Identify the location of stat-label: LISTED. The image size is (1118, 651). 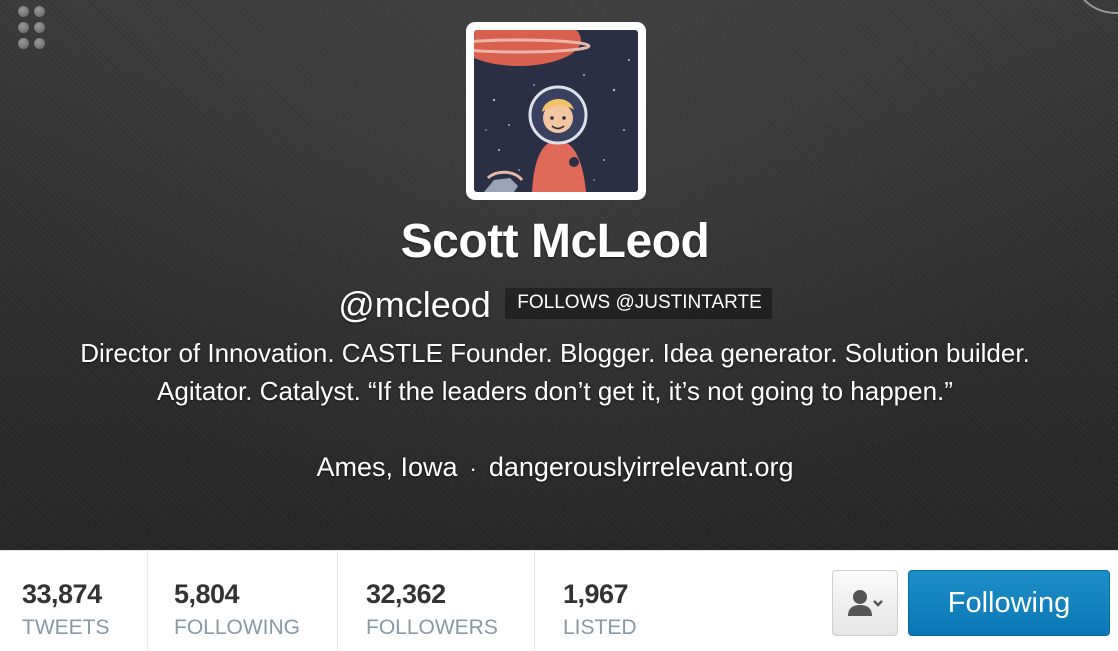
(600, 627).